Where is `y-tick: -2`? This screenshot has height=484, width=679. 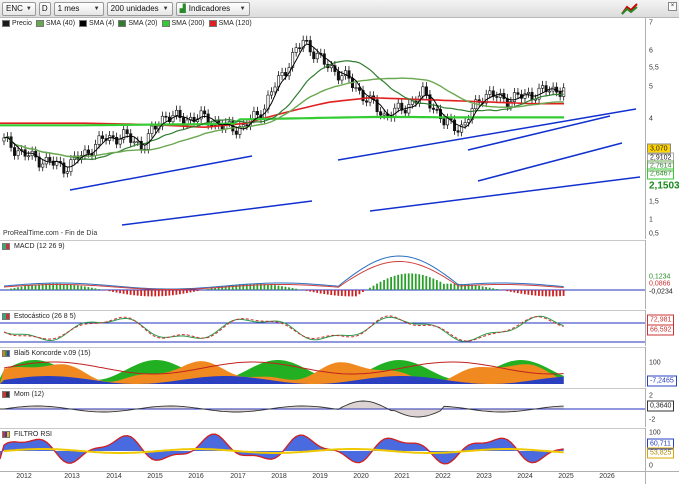
y-tick: -2 is located at coordinates (652, 420).